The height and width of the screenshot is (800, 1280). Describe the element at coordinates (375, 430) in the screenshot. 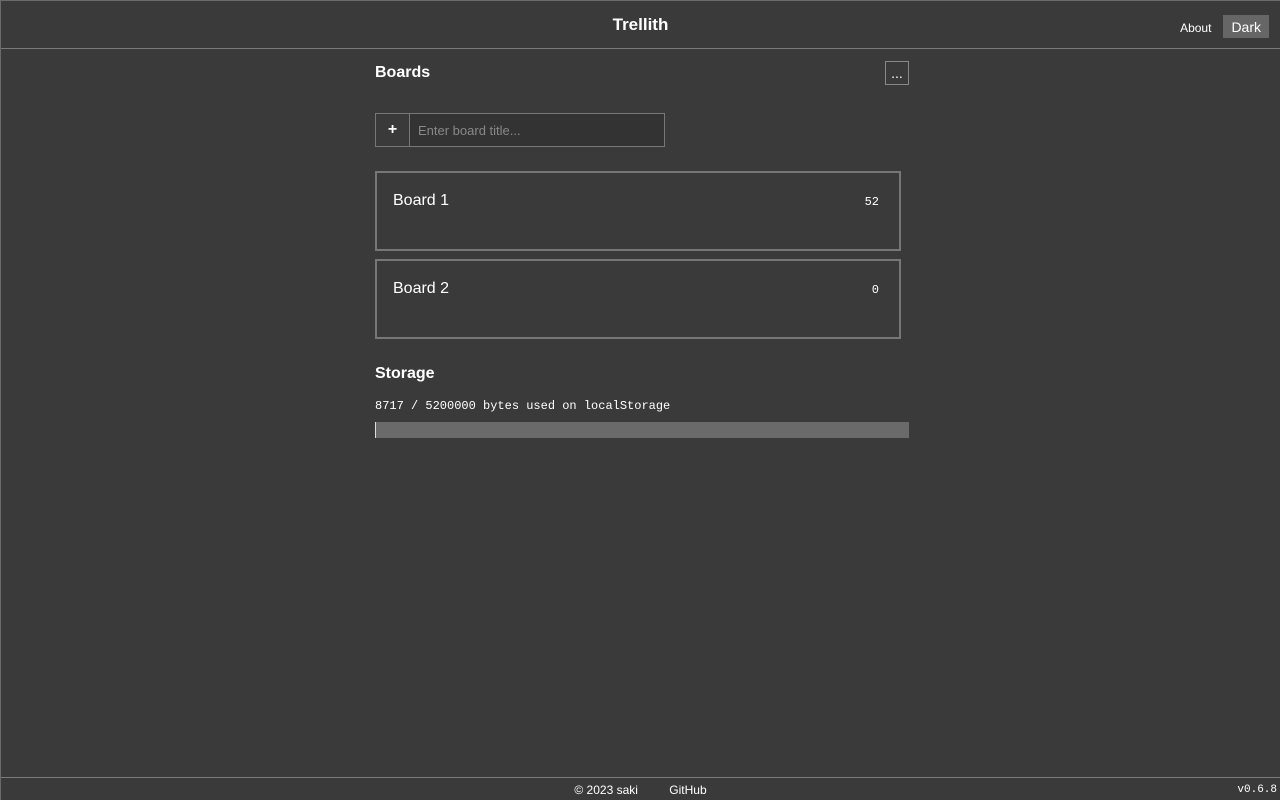

I see `storage-progress-fill` at that location.